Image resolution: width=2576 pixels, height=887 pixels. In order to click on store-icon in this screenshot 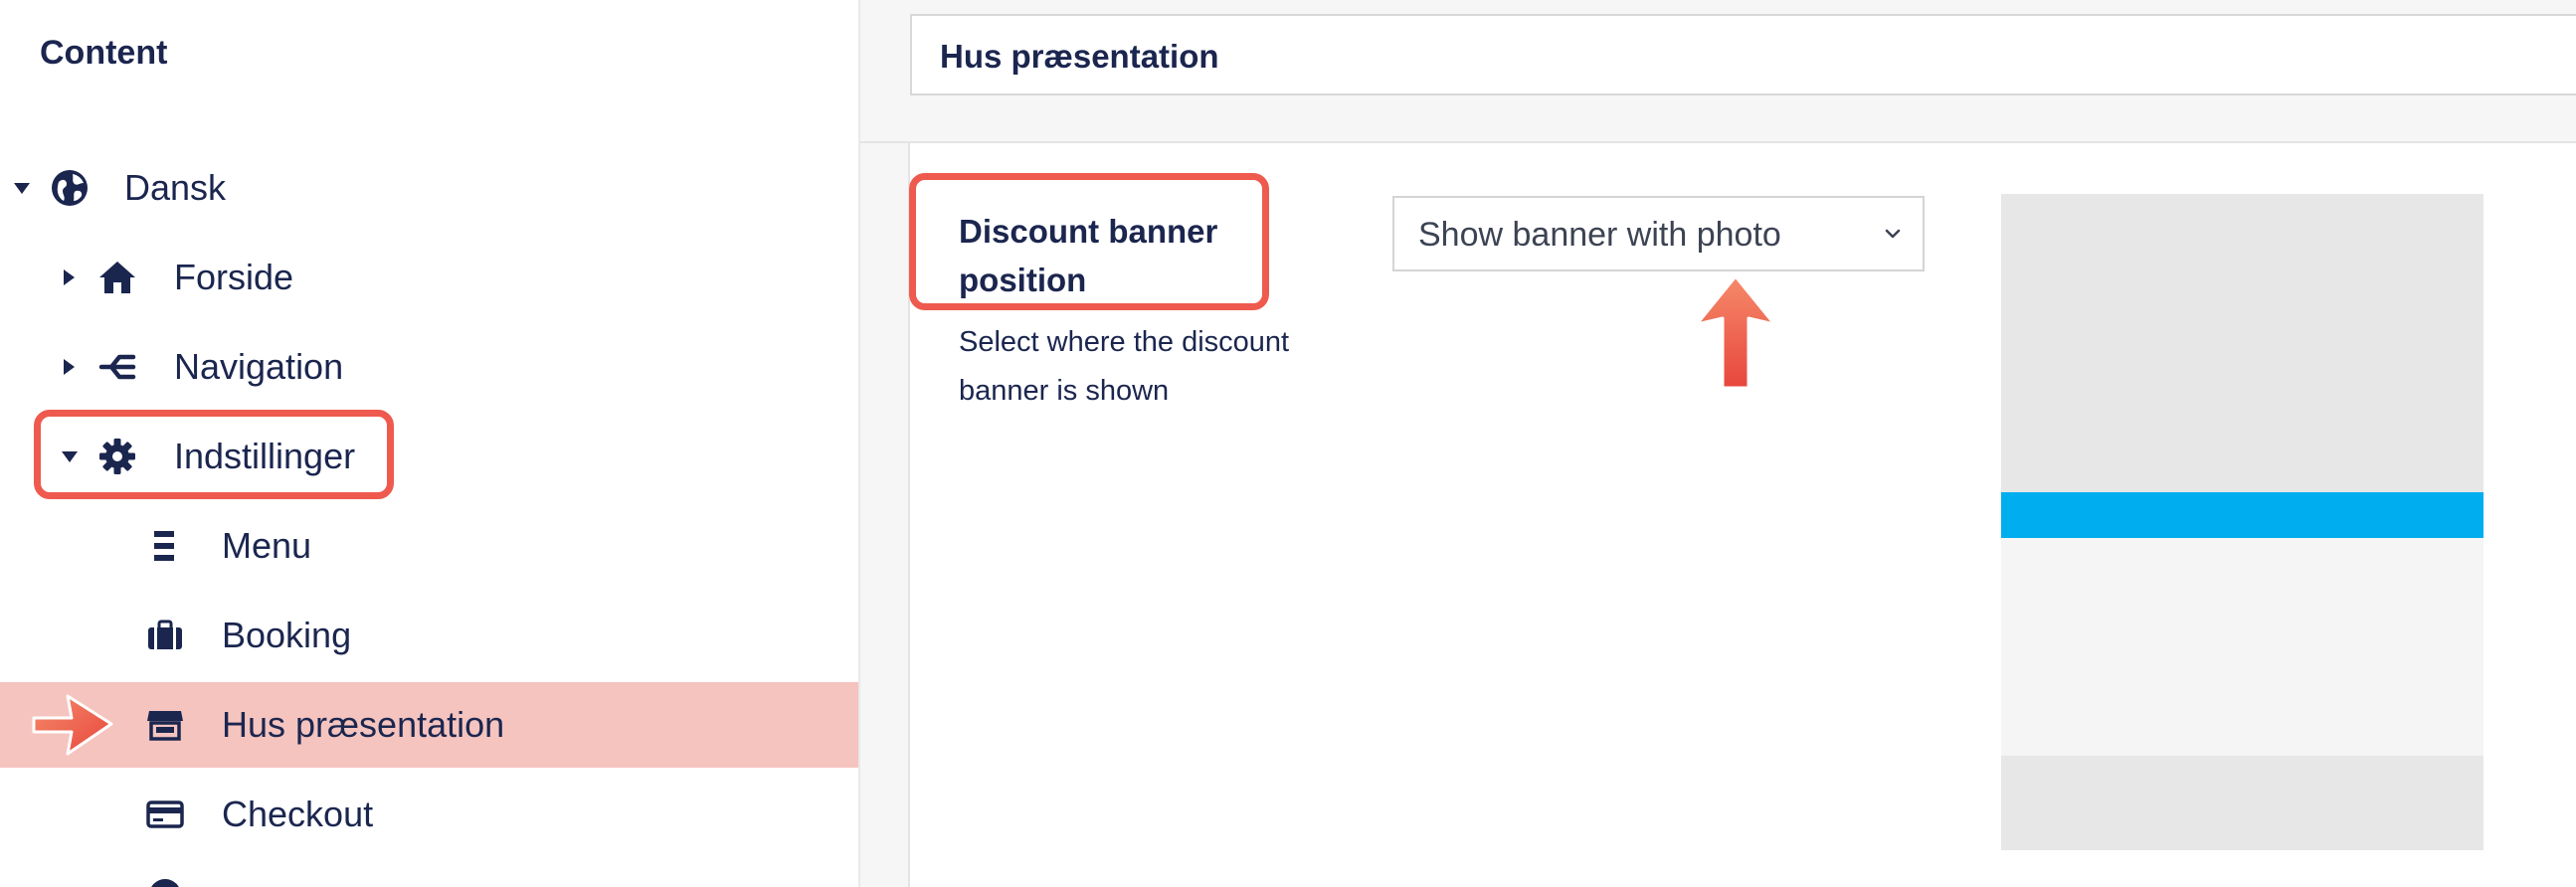, I will do `click(165, 725)`.